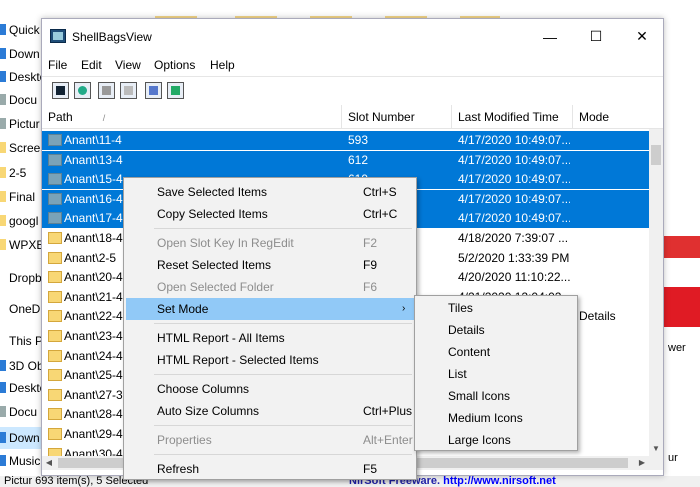 This screenshot has width=700, height=487. I want to click on submenu-item-large-icons: Large Icons, so click(496, 440).